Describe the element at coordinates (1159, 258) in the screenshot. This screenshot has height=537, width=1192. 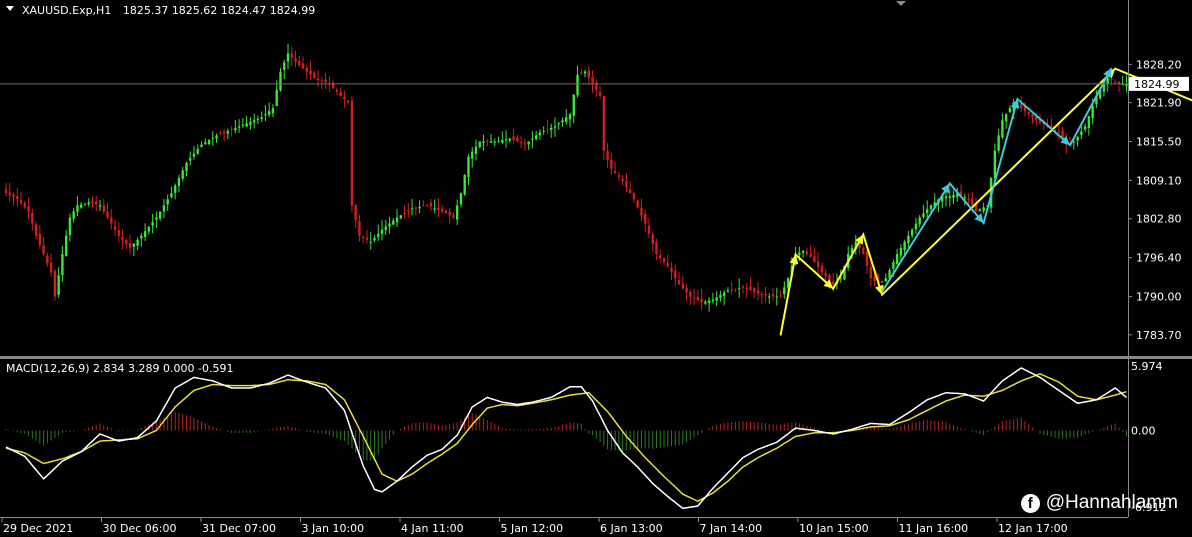
I see `price-tick-label: 1796.40` at that location.